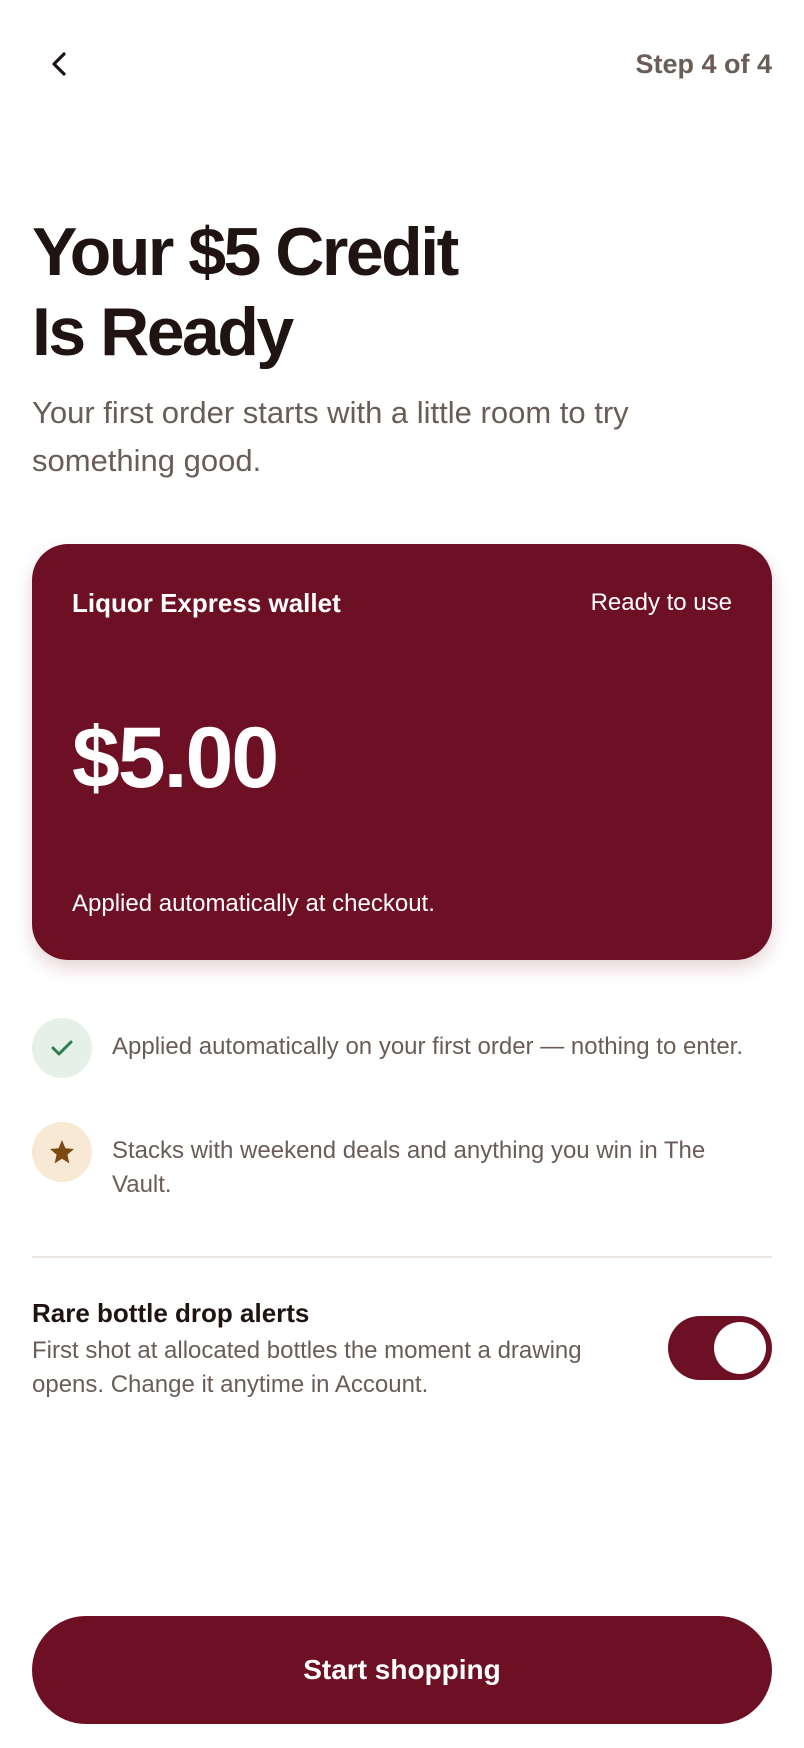  What do you see at coordinates (402, 1670) in the screenshot?
I see `start-shopping-button: Start shopping` at bounding box center [402, 1670].